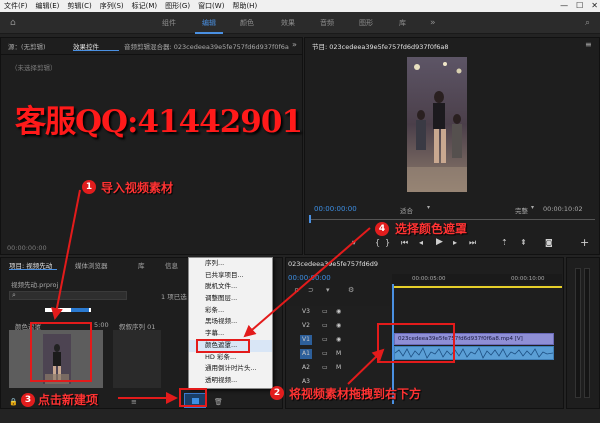 This screenshot has height=423, width=600. Describe the element at coordinates (137, 188) in the screenshot. I see `callout-1-text: 导入视频素材` at that location.